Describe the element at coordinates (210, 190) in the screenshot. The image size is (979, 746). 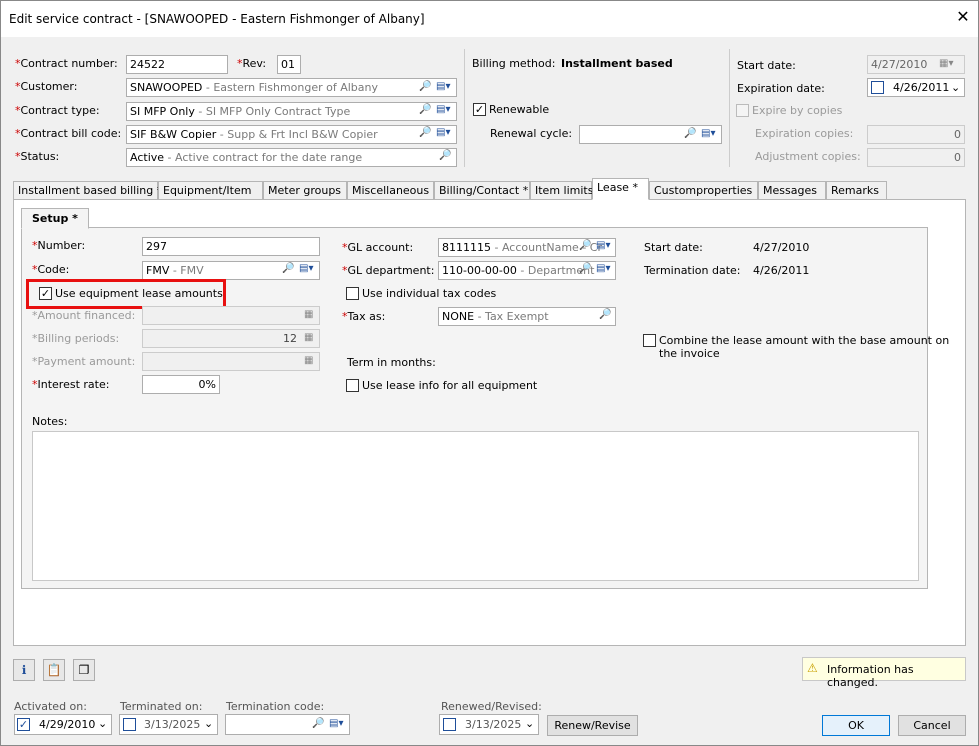
I see `tab-equipment-item: Equipment/Item` at that location.